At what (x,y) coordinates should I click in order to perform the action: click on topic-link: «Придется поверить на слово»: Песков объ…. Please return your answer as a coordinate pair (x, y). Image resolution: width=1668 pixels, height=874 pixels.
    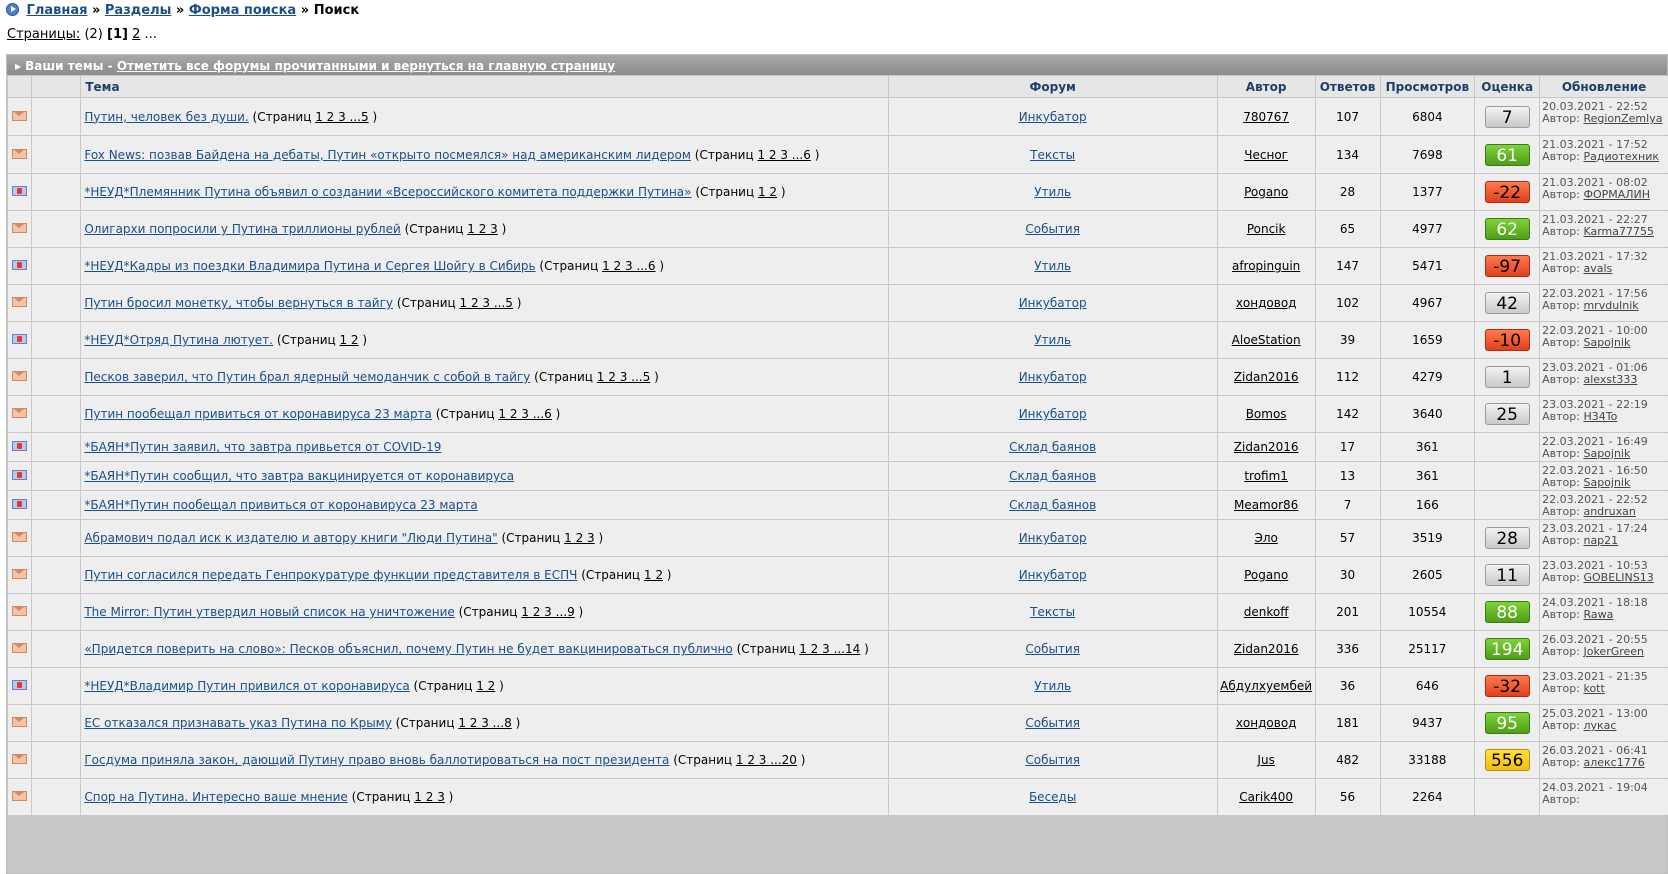
    Looking at the image, I should click on (408, 649).